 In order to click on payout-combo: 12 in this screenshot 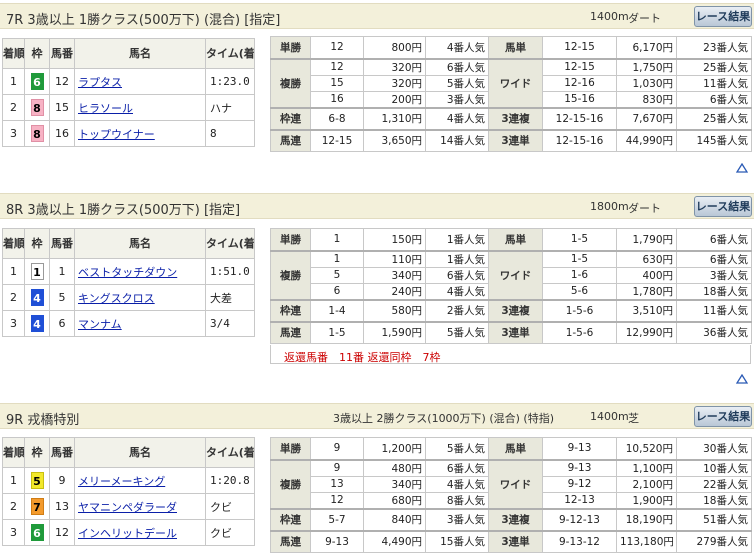, I will do `click(337, 500)`.